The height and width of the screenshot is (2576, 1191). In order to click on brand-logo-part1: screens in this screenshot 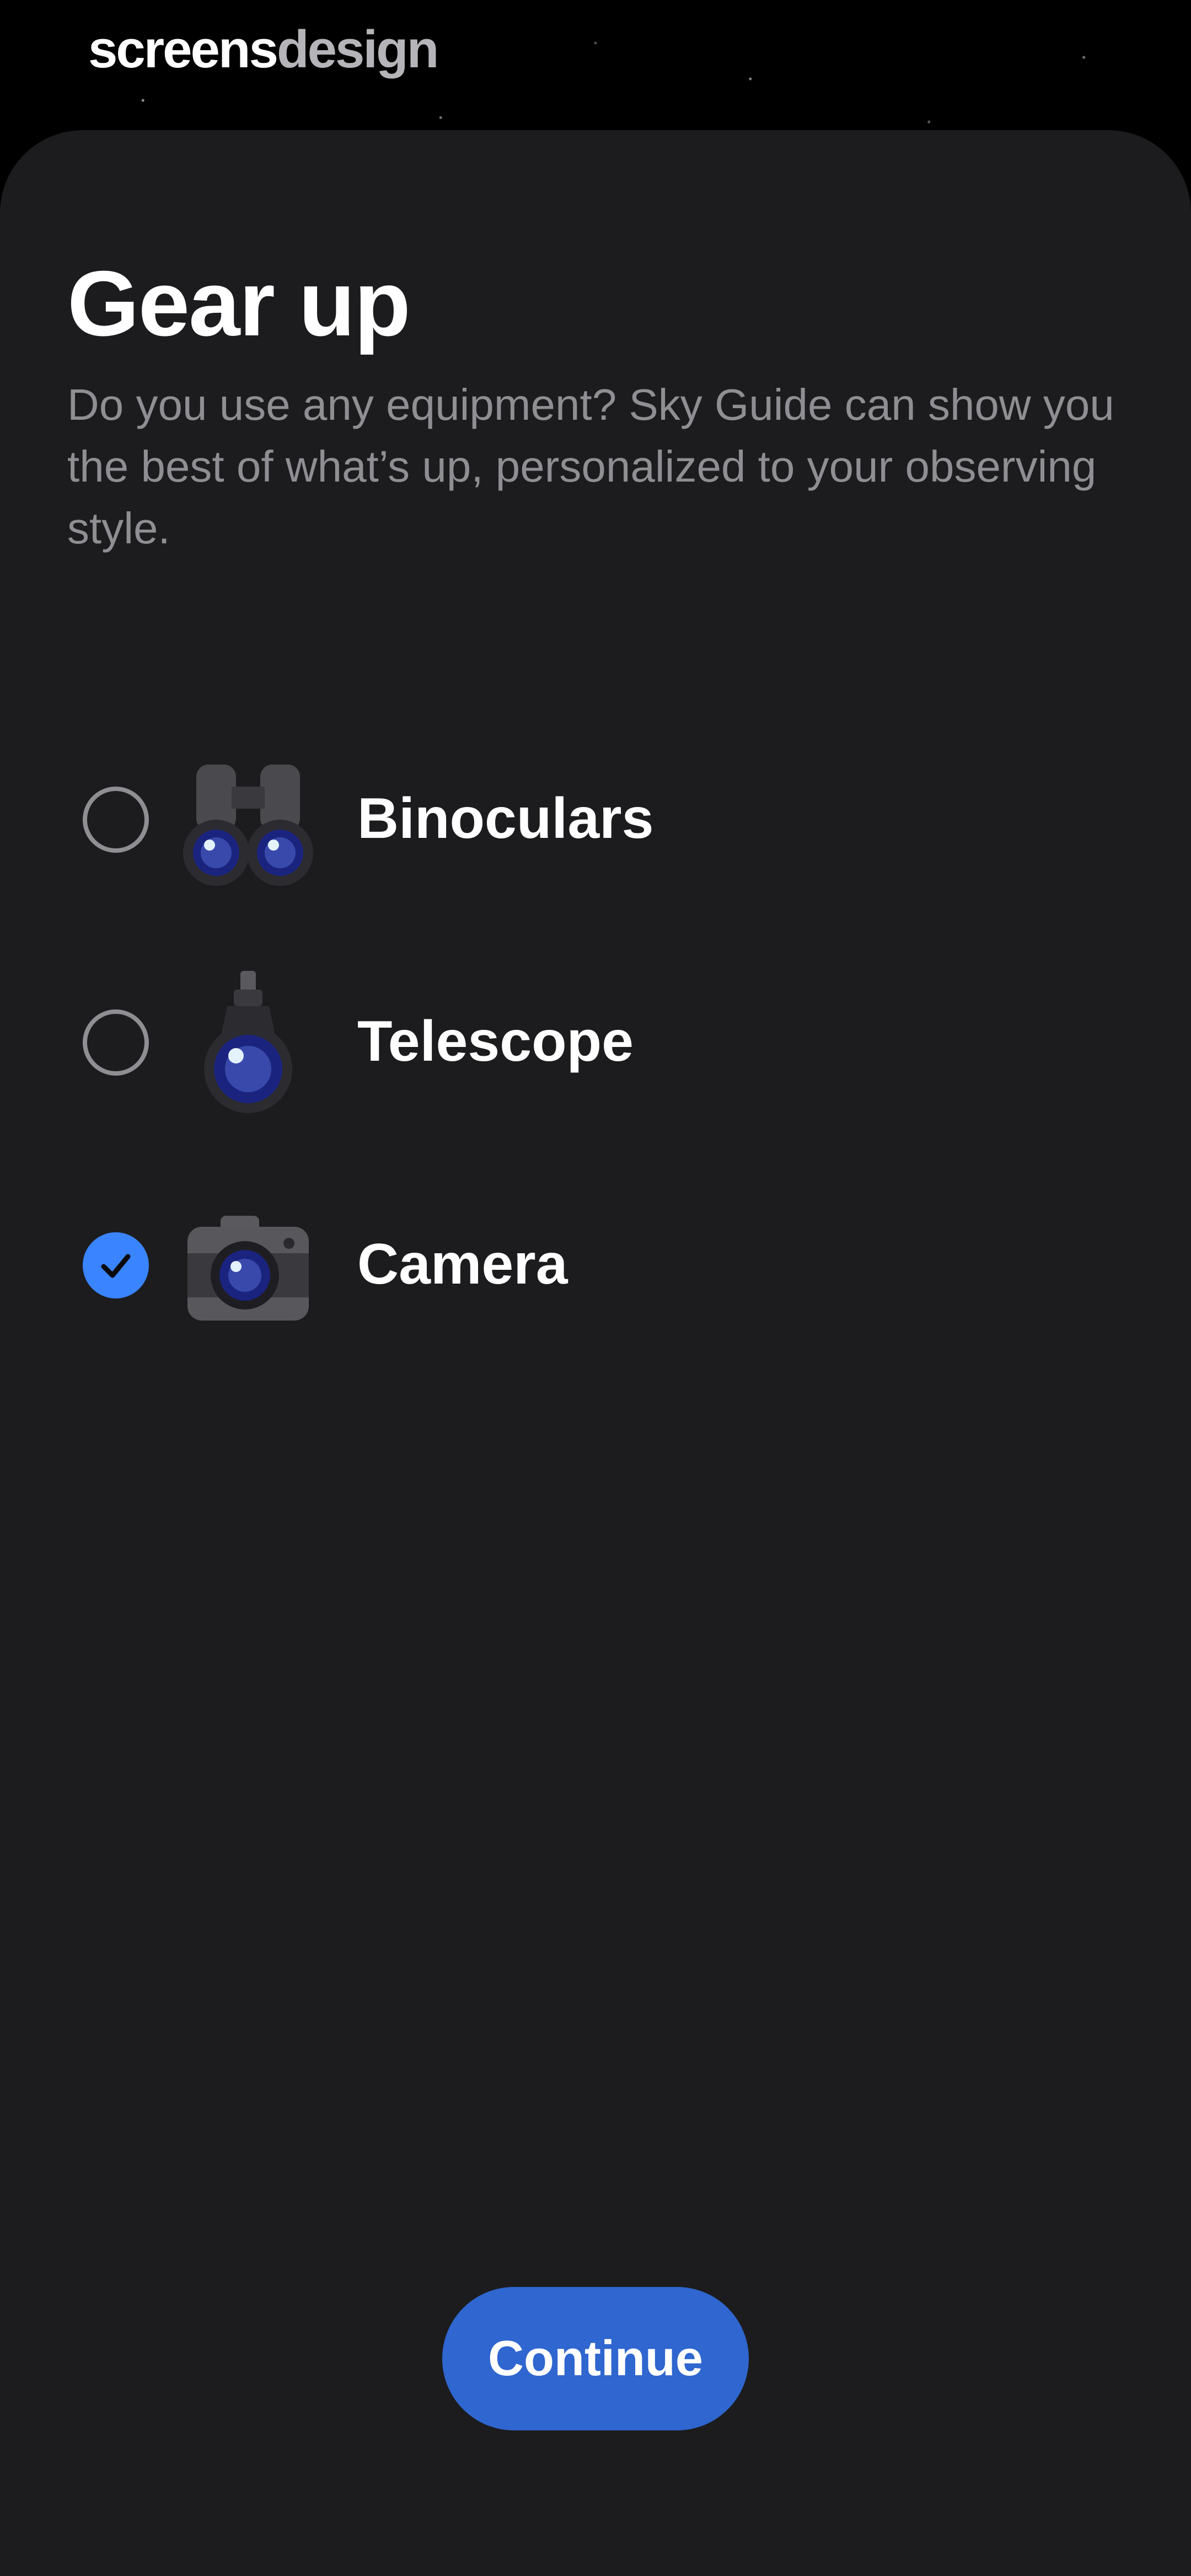, I will do `click(183, 49)`.